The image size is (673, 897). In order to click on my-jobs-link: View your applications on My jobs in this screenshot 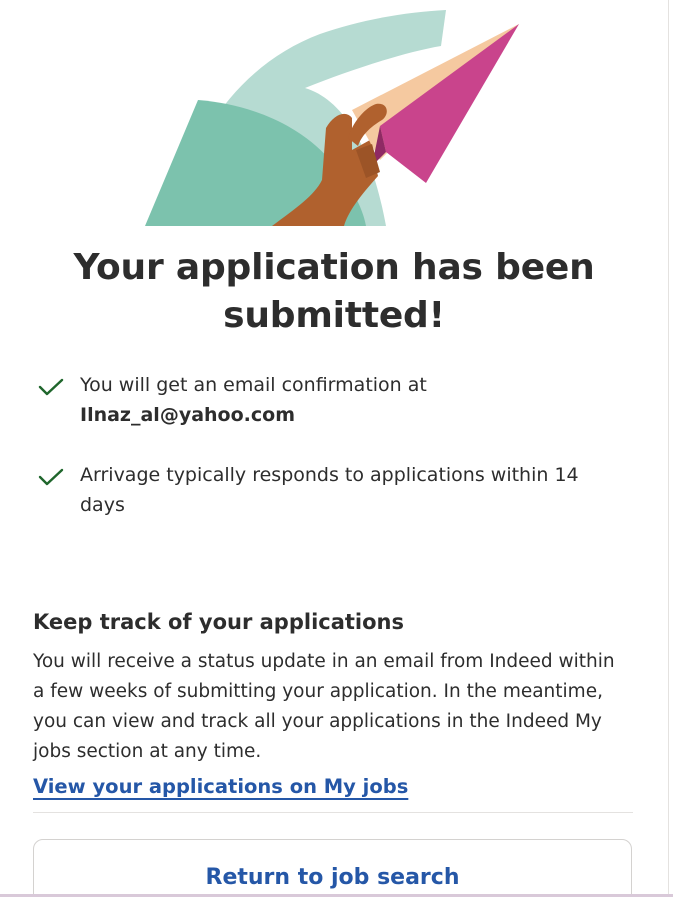, I will do `click(220, 787)`.